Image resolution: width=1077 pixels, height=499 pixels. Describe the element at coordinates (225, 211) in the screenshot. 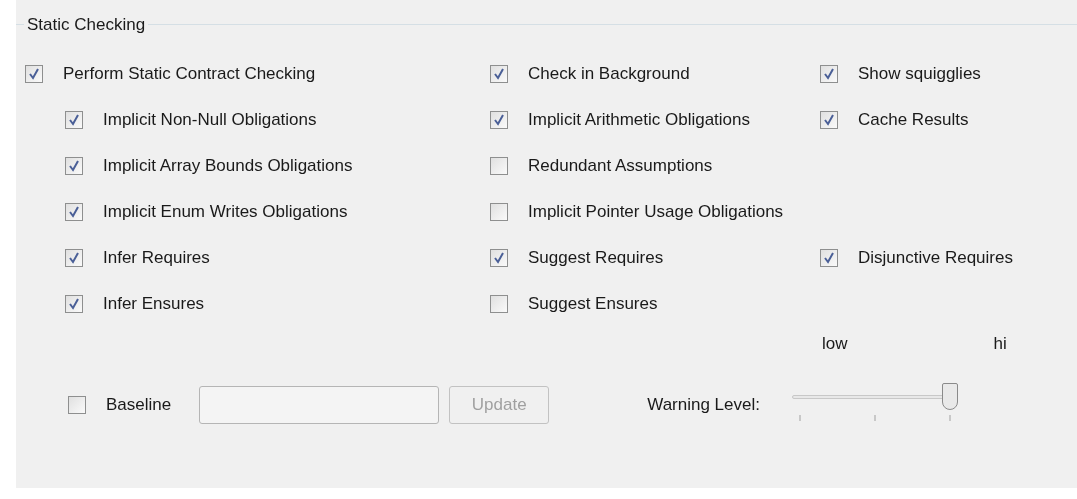

I see `checkbox-label: Implicit Enum Writes Obligations` at that location.